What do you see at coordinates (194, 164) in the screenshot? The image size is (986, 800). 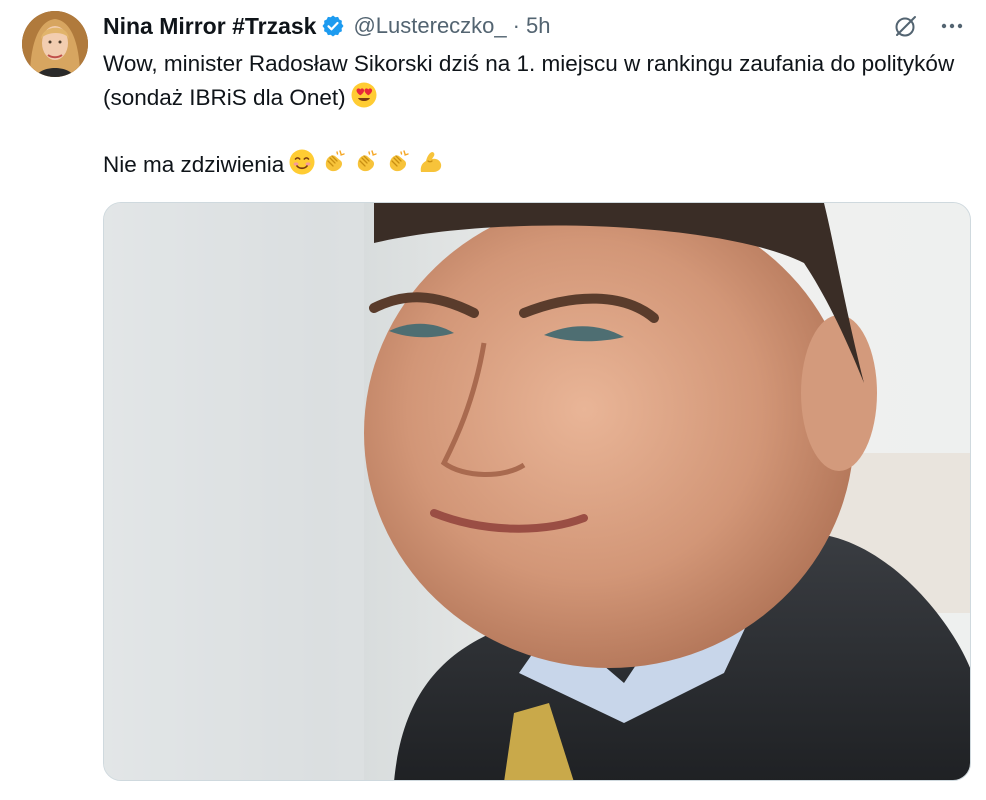 I see `tweet-text-content-2: Nie ma zdziwienia` at bounding box center [194, 164].